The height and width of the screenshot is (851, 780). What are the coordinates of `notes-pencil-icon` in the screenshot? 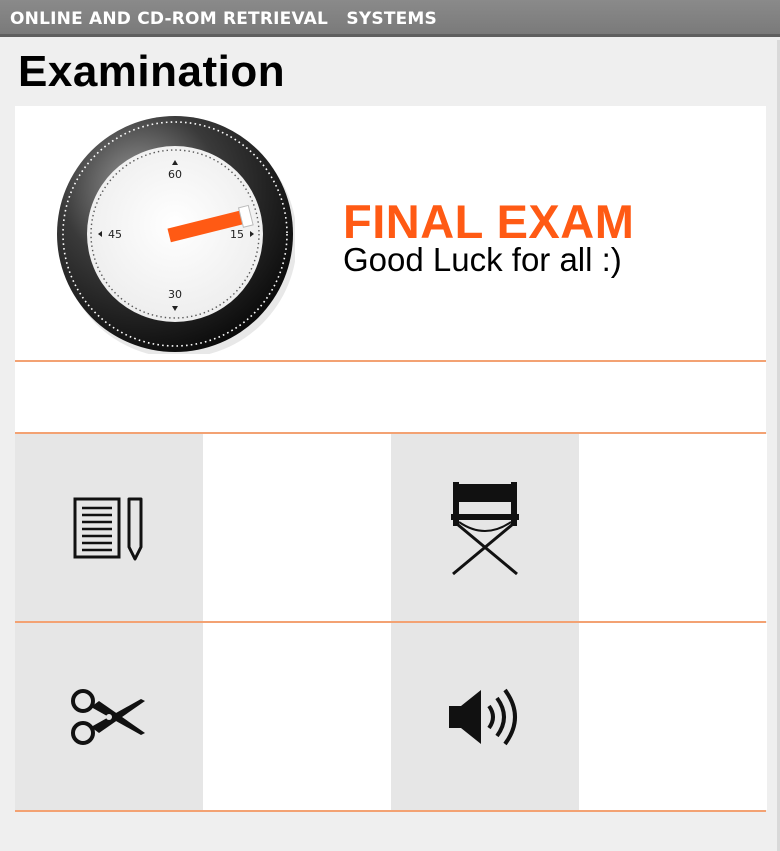 It's located at (108, 528).